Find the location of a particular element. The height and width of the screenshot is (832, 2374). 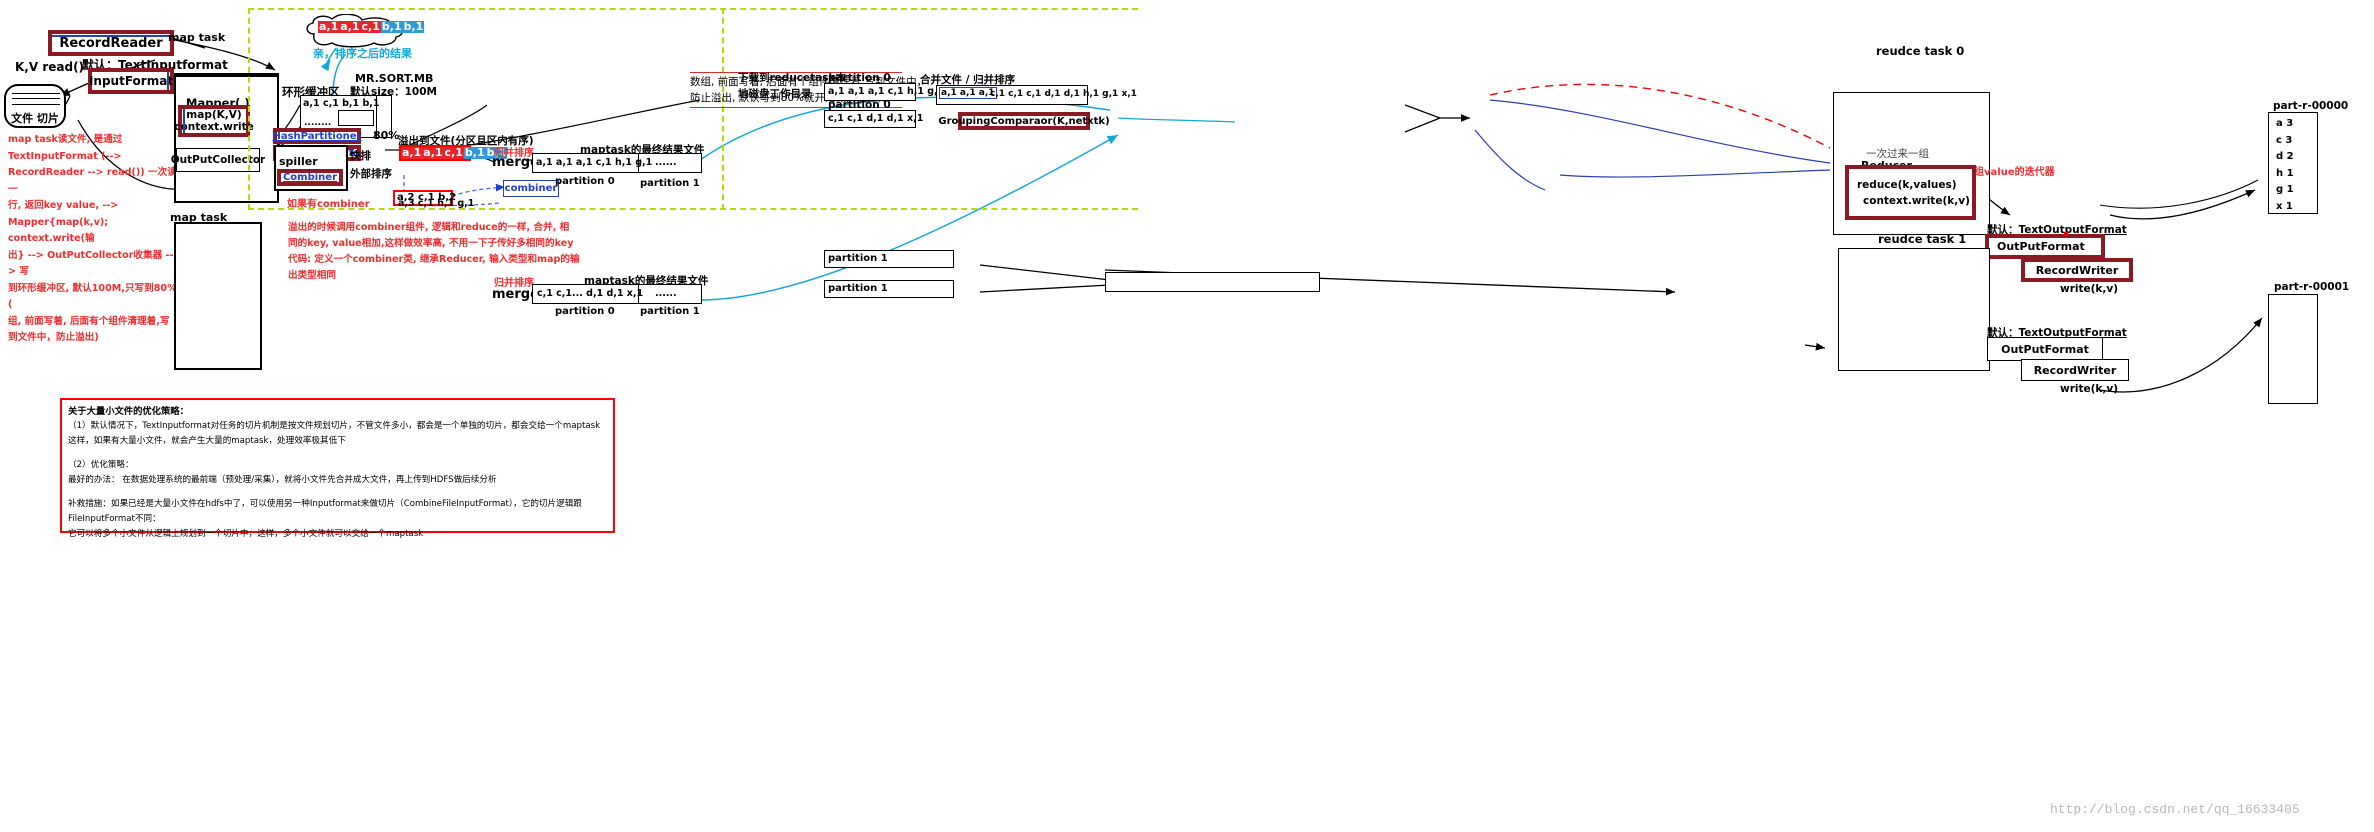

output-row: h 1 is located at coordinates (2285, 173).